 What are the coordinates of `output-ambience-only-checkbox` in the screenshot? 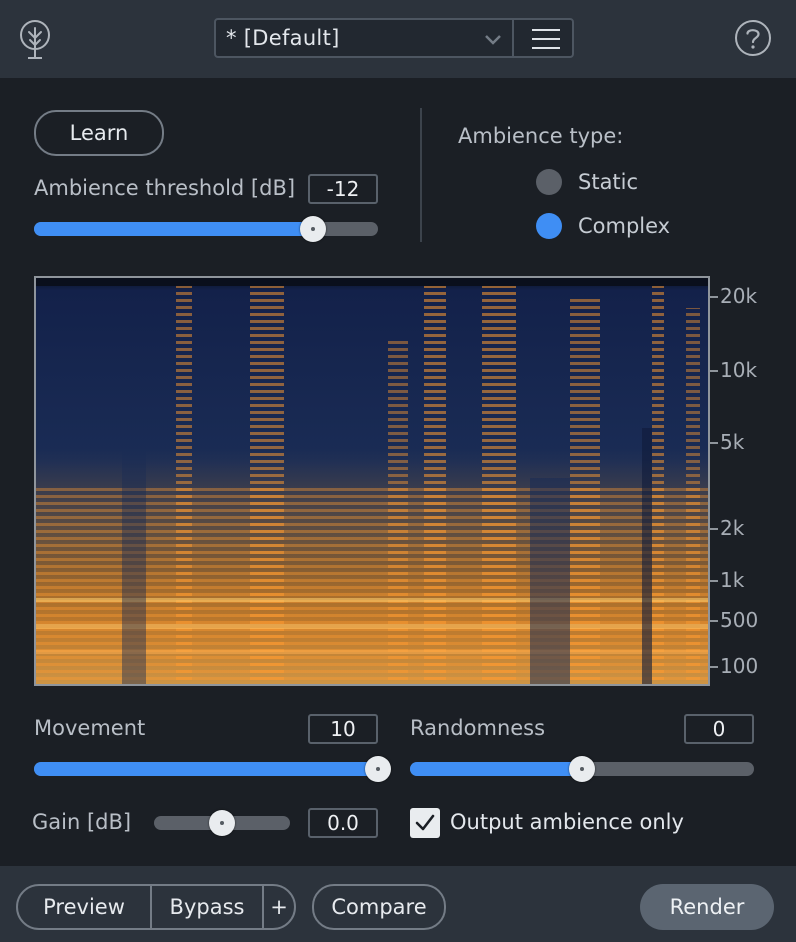 It's located at (425, 823).